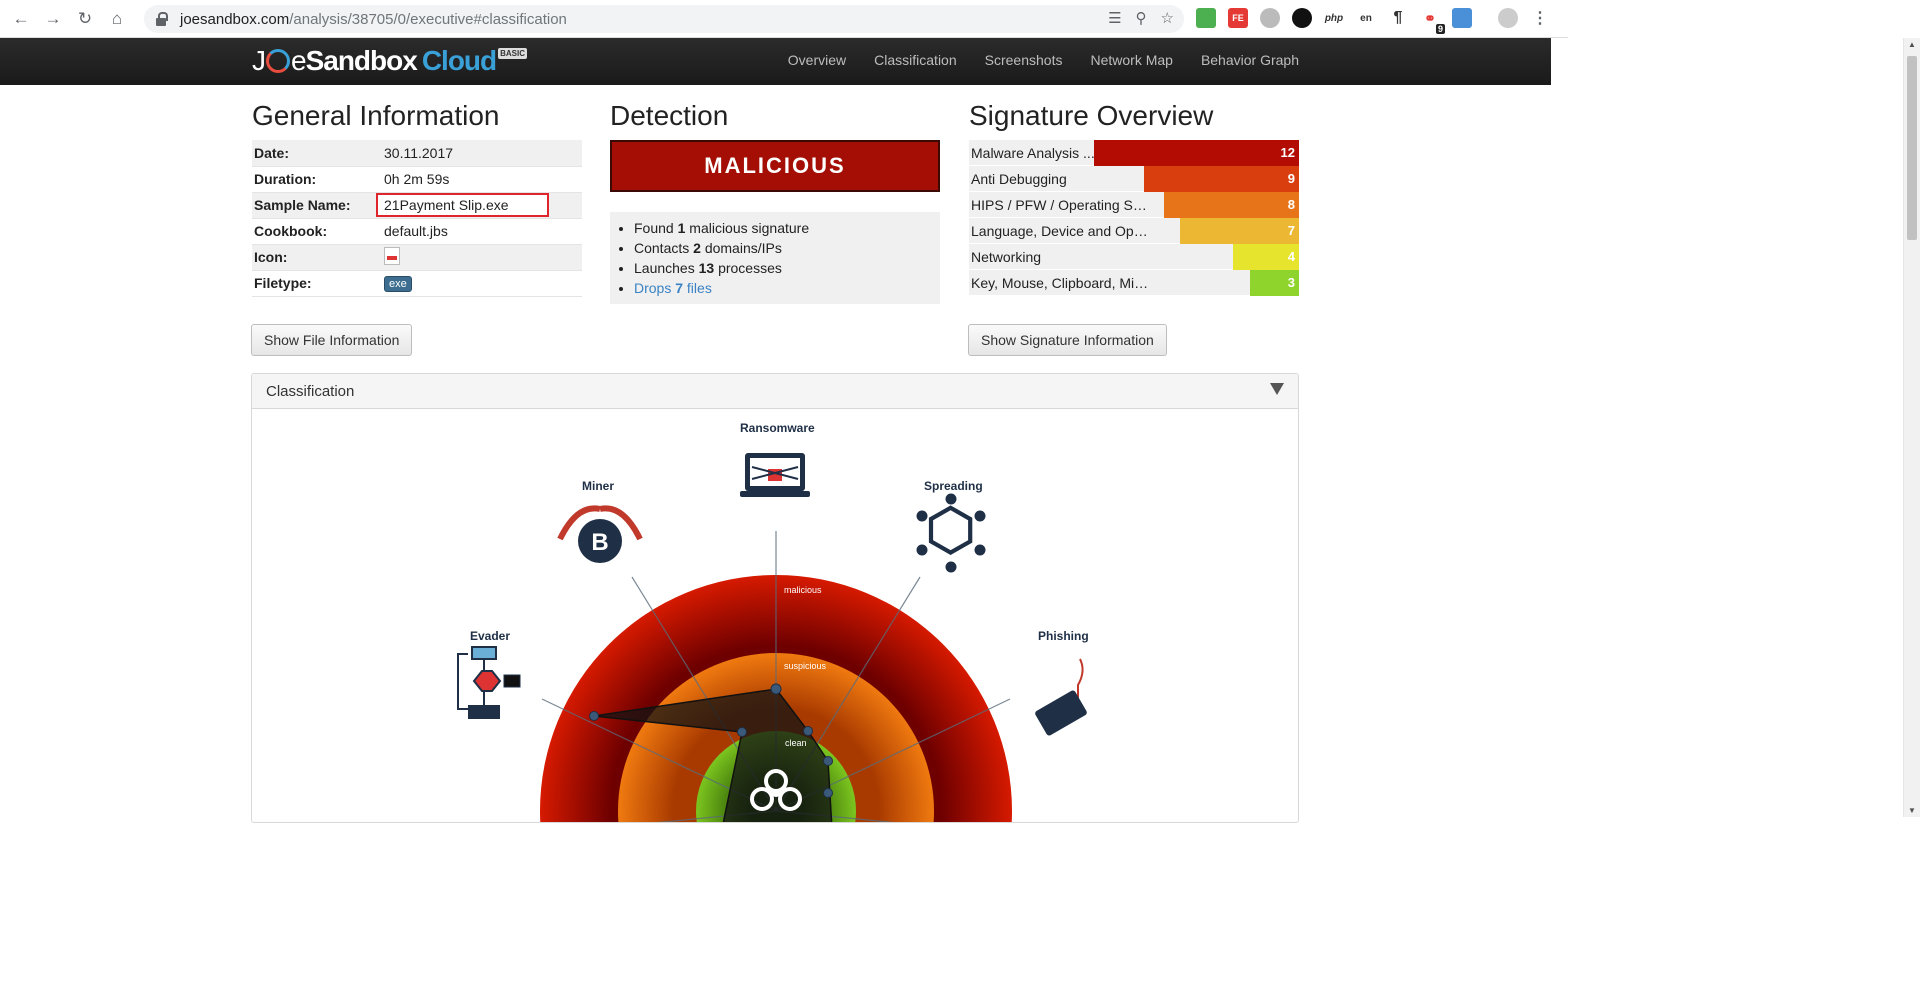 This screenshot has width=1920, height=1000. What do you see at coordinates (489, 682) in the screenshot?
I see `evader-flow-icon` at bounding box center [489, 682].